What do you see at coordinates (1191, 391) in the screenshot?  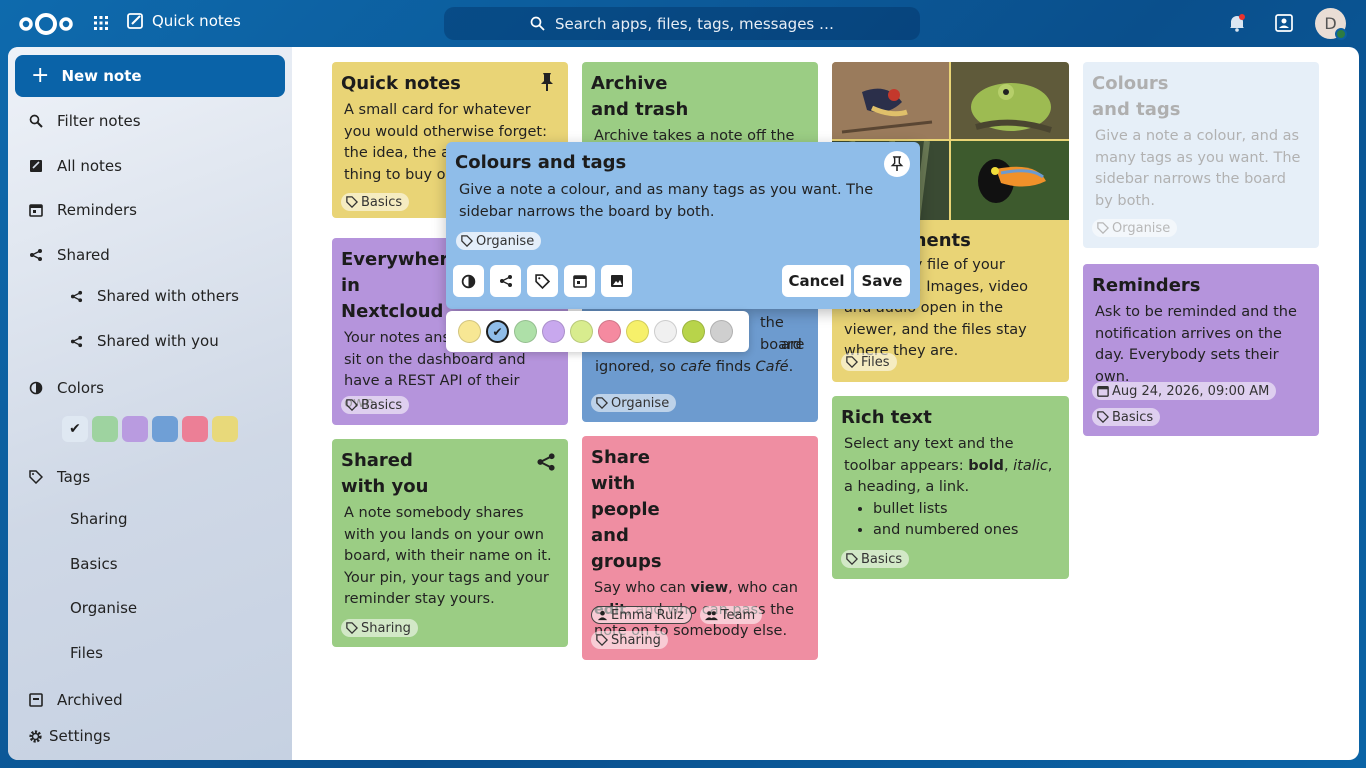 I see `reminder-date: Aug 24, 2026, 09:00 AM` at bounding box center [1191, 391].